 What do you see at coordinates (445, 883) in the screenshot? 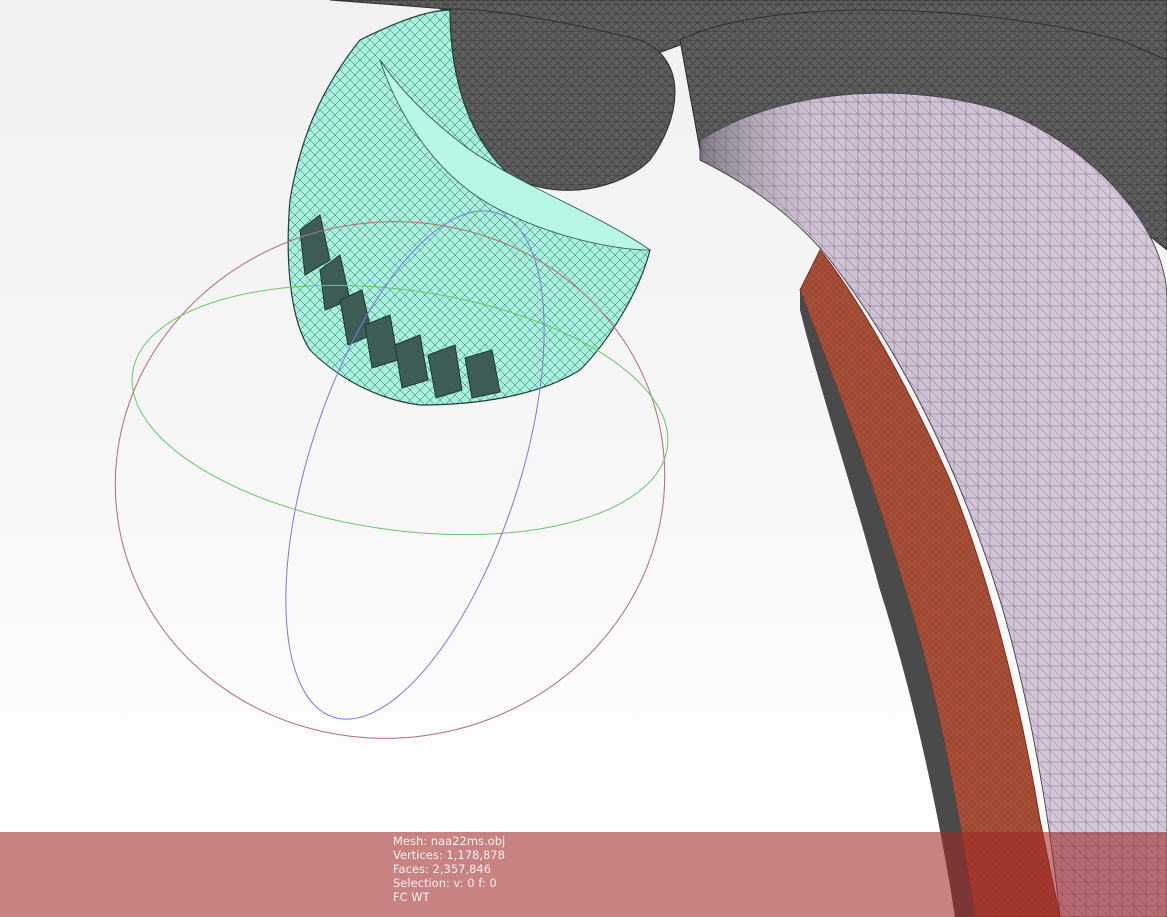
I see `selection-label: Selection: v: 0 f: 0` at bounding box center [445, 883].